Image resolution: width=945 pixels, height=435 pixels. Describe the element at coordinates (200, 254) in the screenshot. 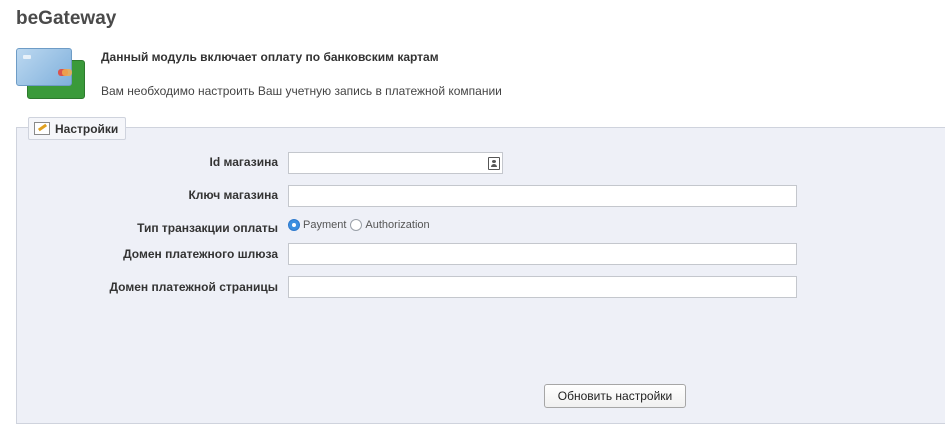

I see `gateway-domain-label: Домен платежного шлюза` at that location.